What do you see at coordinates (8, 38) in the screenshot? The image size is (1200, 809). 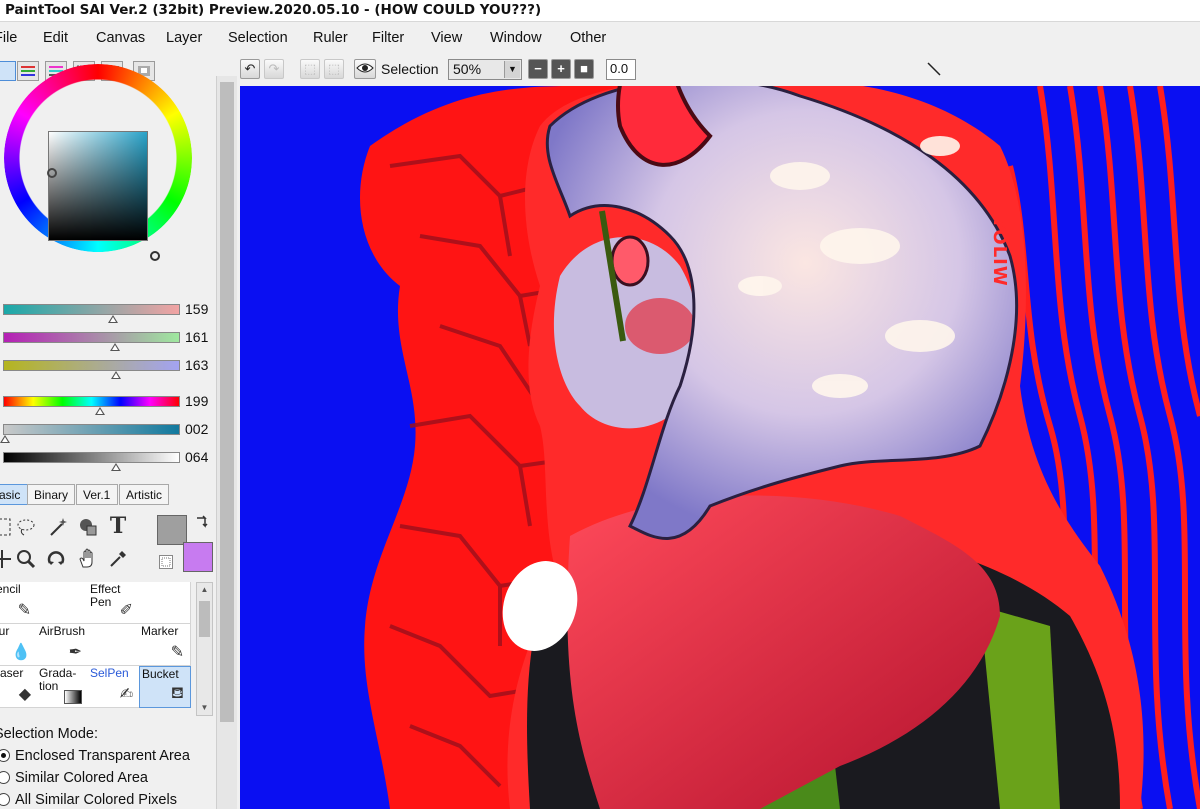 I see `menu-file: File` at bounding box center [8, 38].